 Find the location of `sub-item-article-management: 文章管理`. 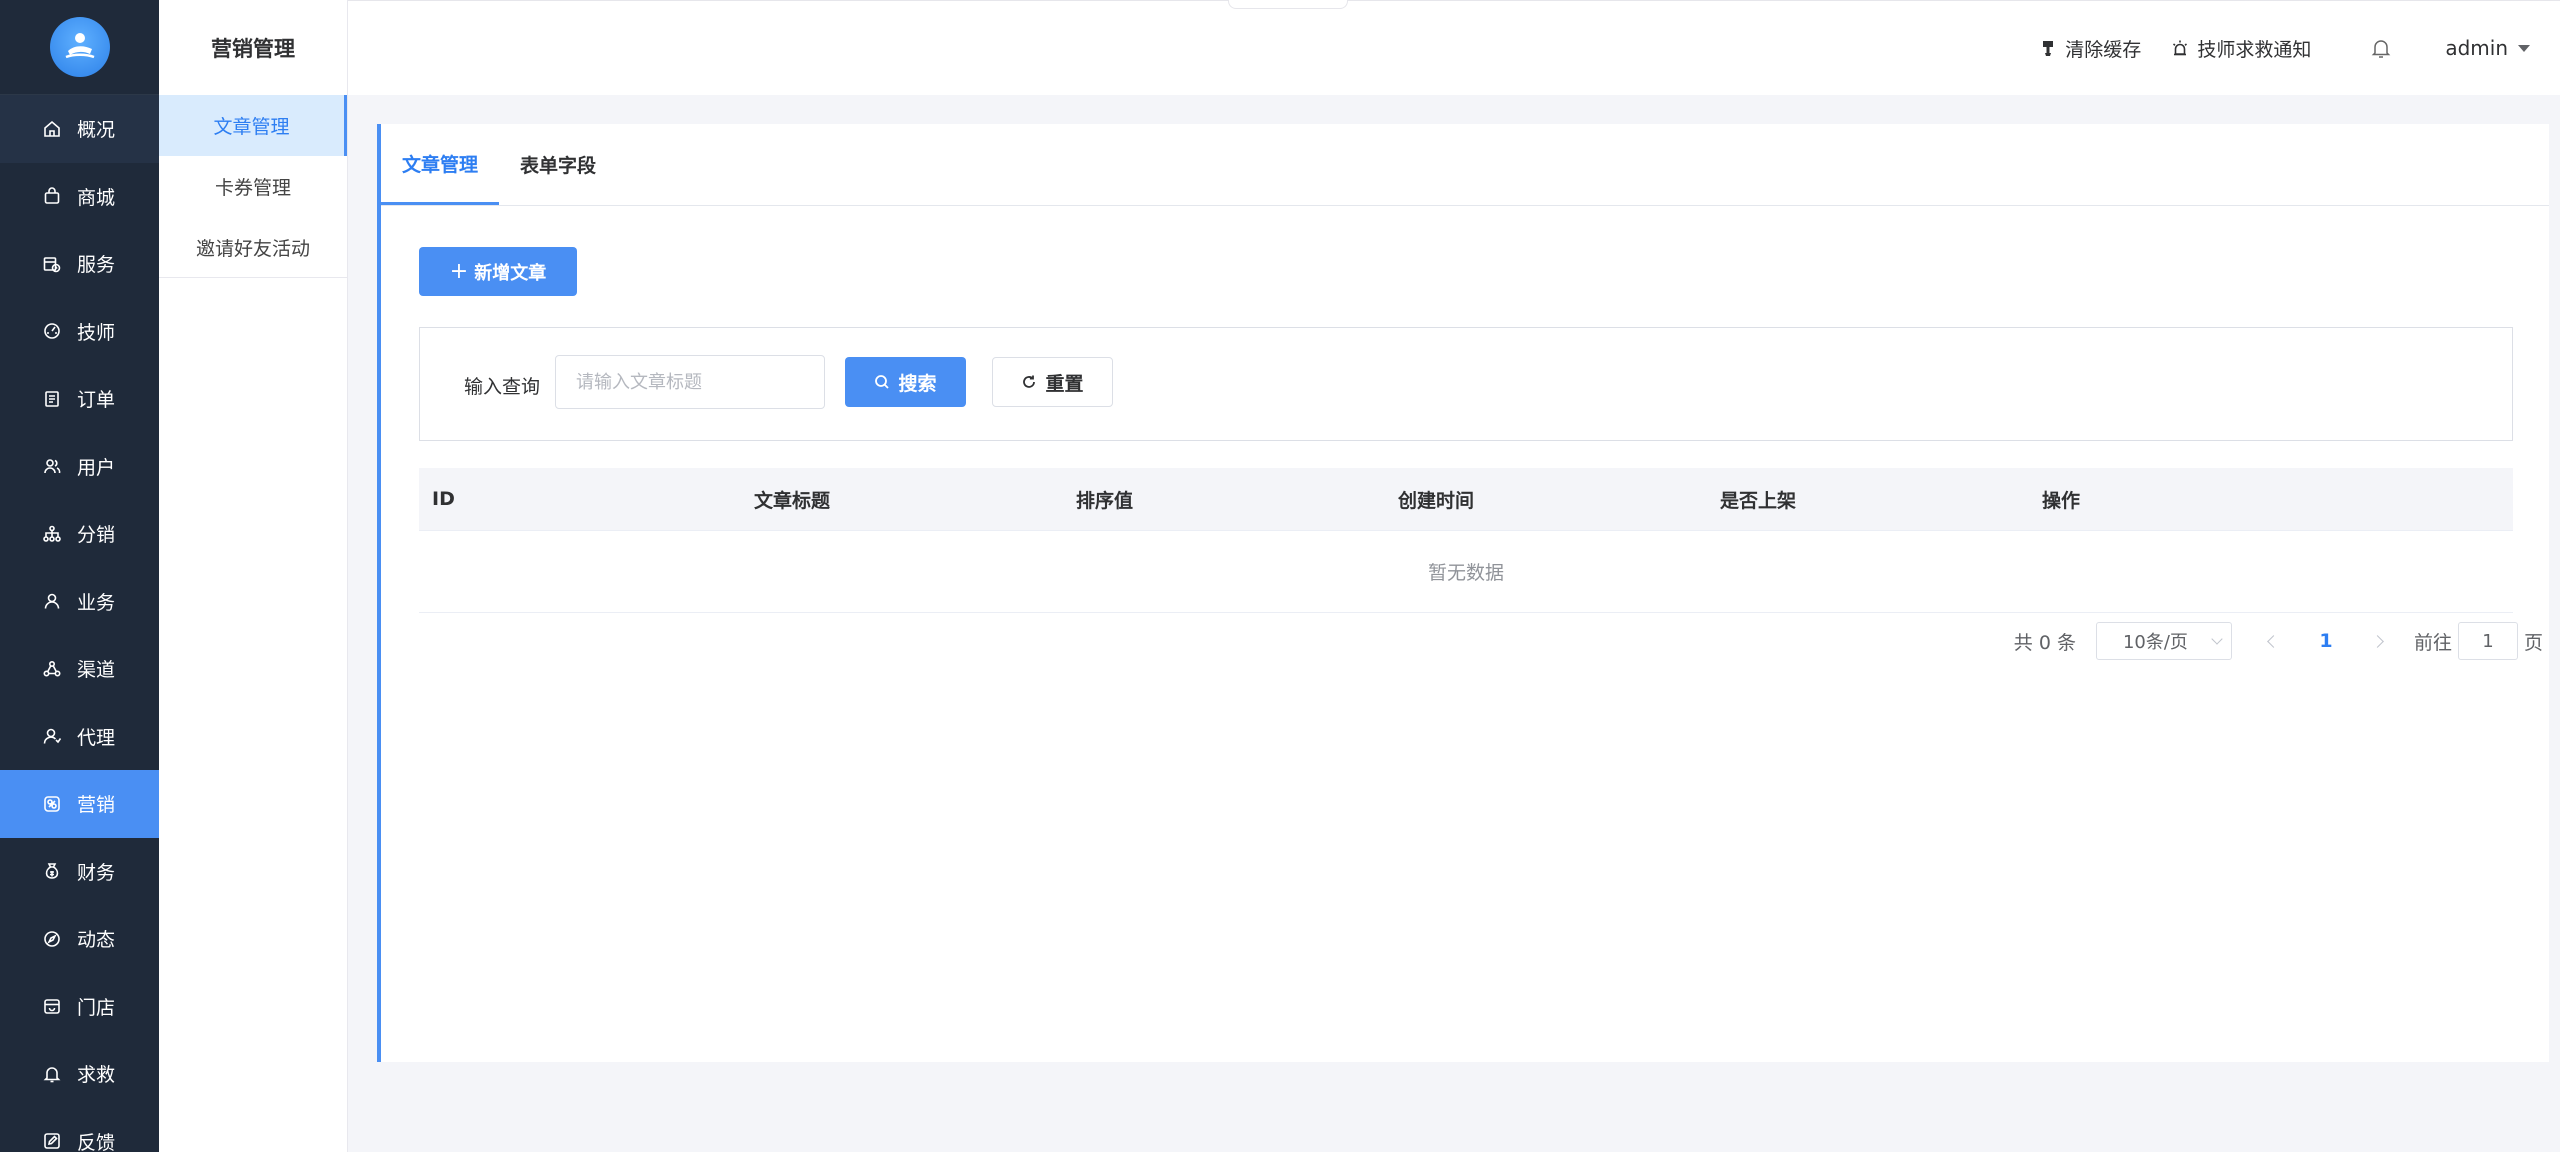

sub-item-article-management: 文章管理 is located at coordinates (253, 125).